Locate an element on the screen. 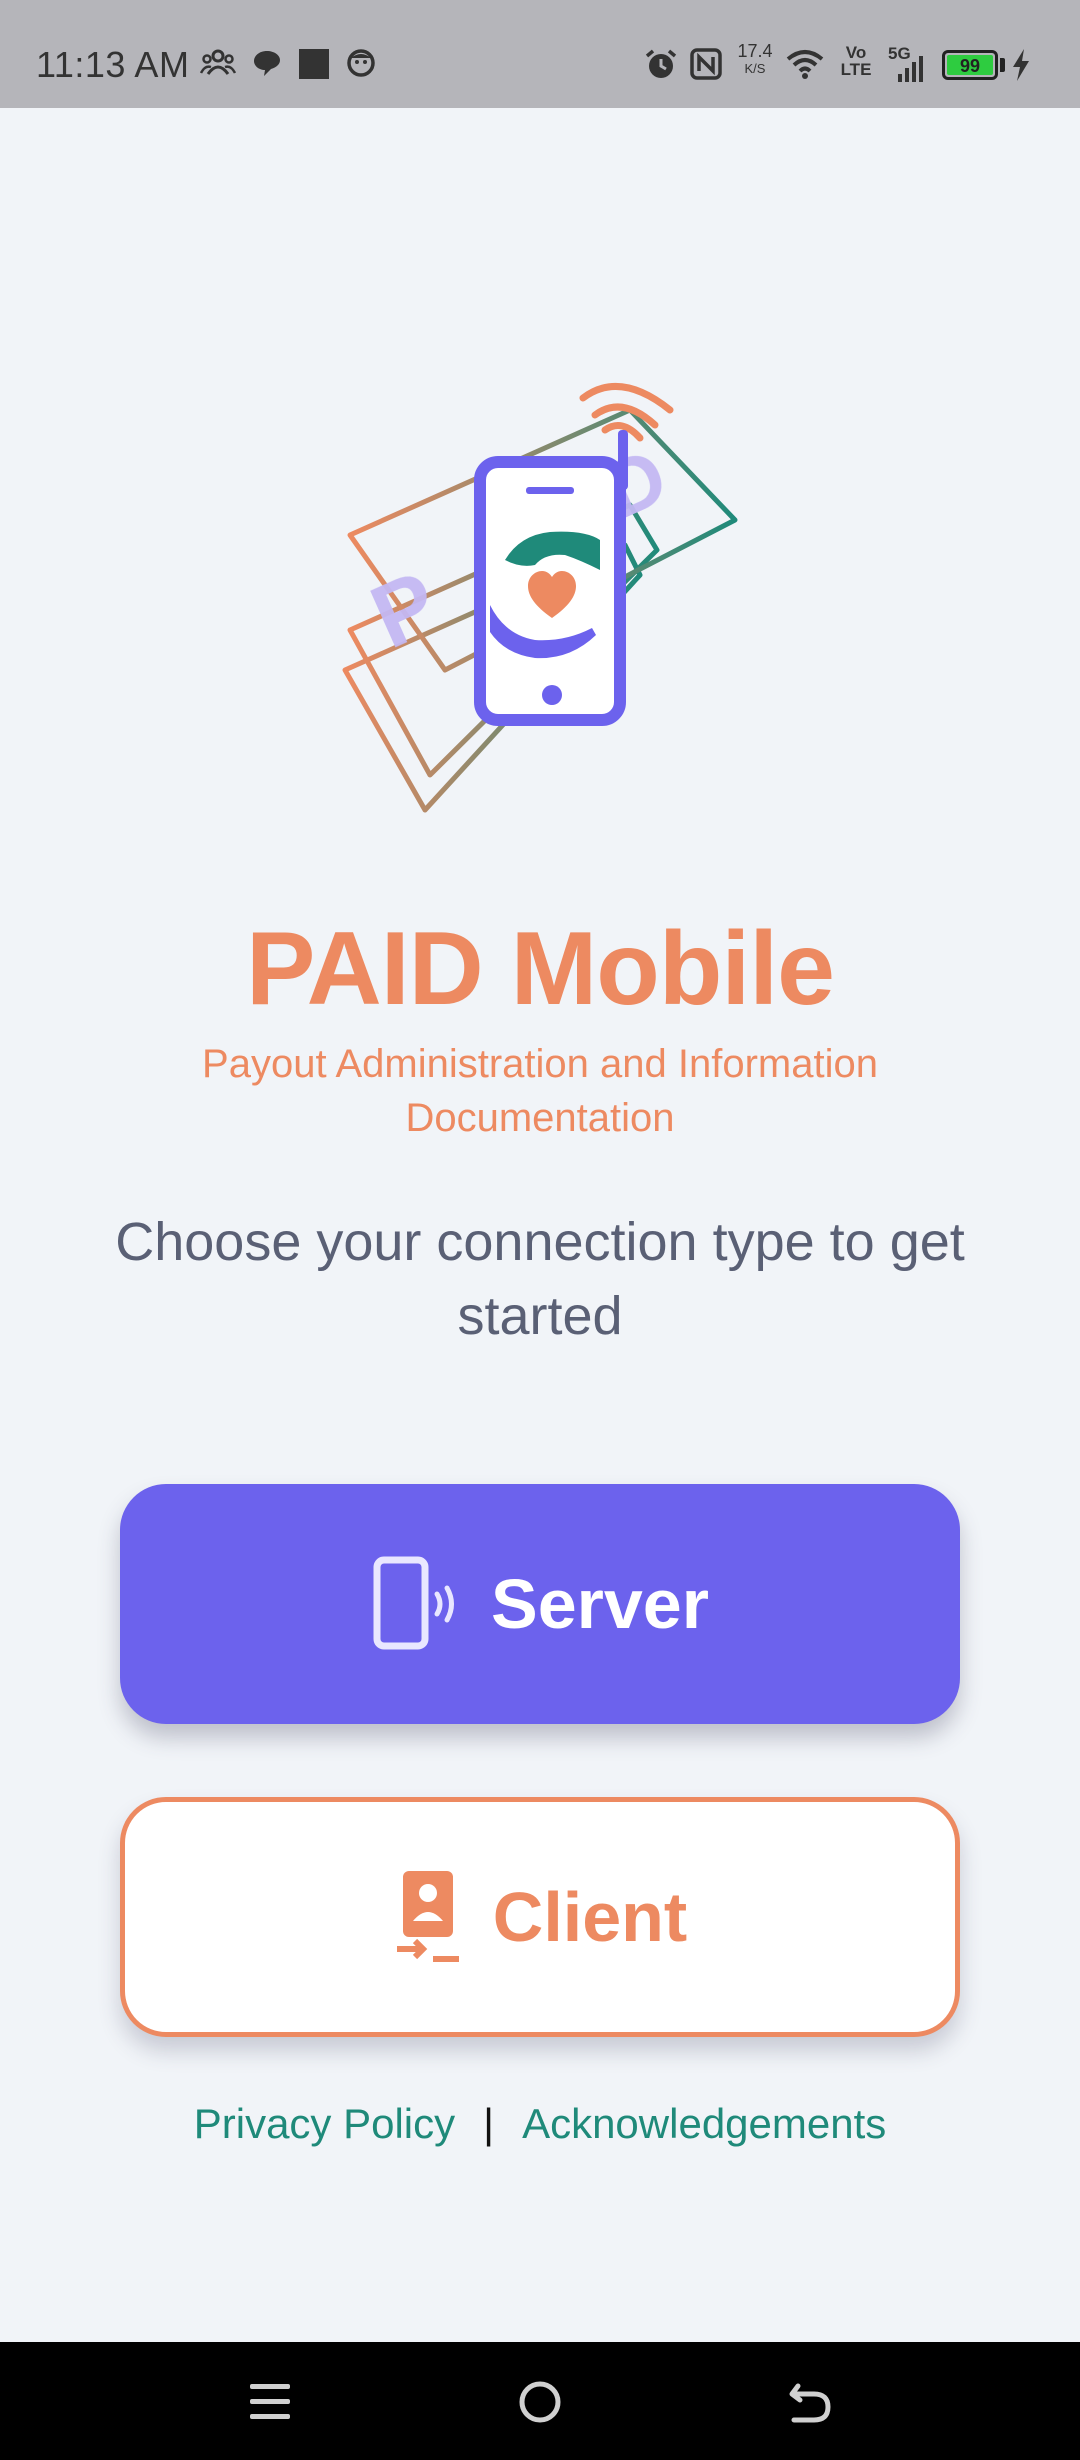 This screenshot has width=1080, height=2460. battery-indicator: 99 is located at coordinates (970, 65).